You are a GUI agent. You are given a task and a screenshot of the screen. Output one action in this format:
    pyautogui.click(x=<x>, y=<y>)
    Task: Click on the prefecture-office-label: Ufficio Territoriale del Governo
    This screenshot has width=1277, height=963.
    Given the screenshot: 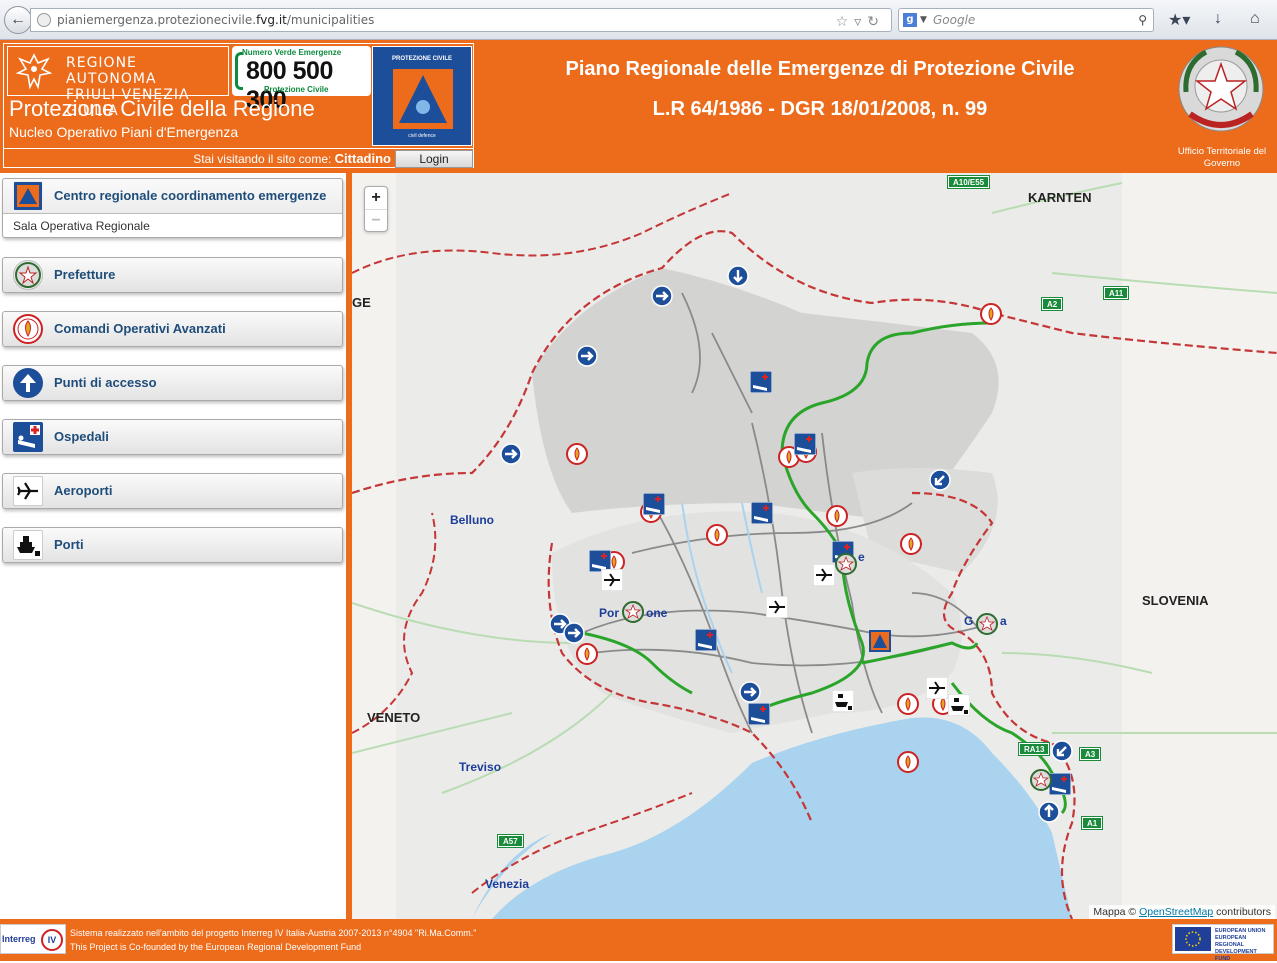 What is the action you would take?
    pyautogui.click(x=1222, y=157)
    